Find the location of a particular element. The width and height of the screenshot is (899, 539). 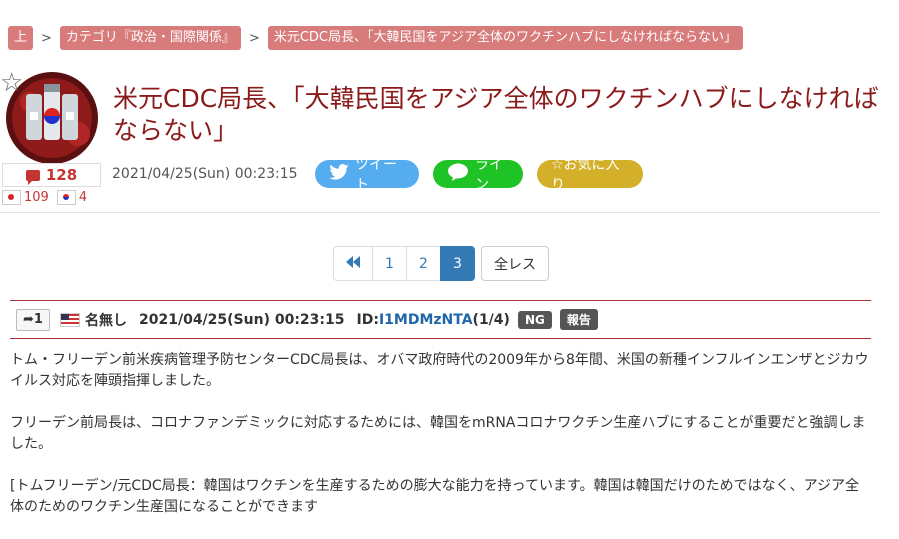

korea-count: 4 is located at coordinates (83, 197).